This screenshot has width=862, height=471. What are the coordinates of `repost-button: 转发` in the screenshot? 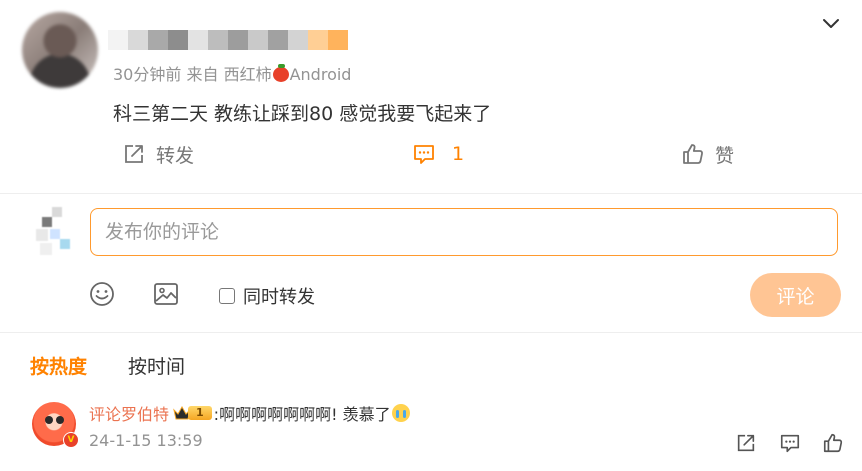 It's located at (158, 154).